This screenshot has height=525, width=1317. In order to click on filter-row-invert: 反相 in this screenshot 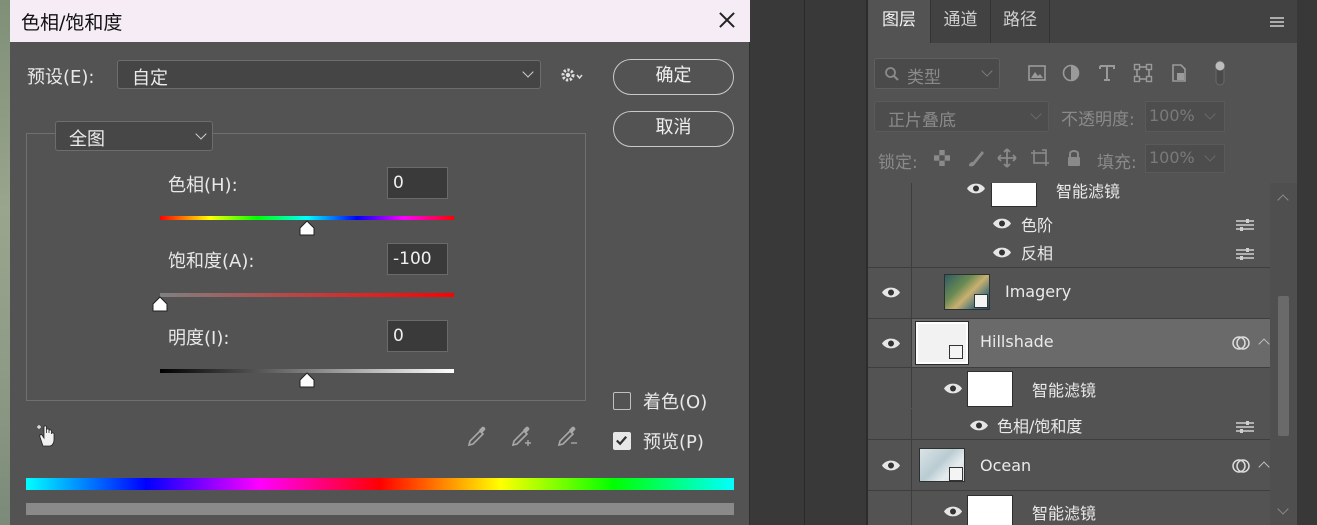, I will do `click(1069, 251)`.